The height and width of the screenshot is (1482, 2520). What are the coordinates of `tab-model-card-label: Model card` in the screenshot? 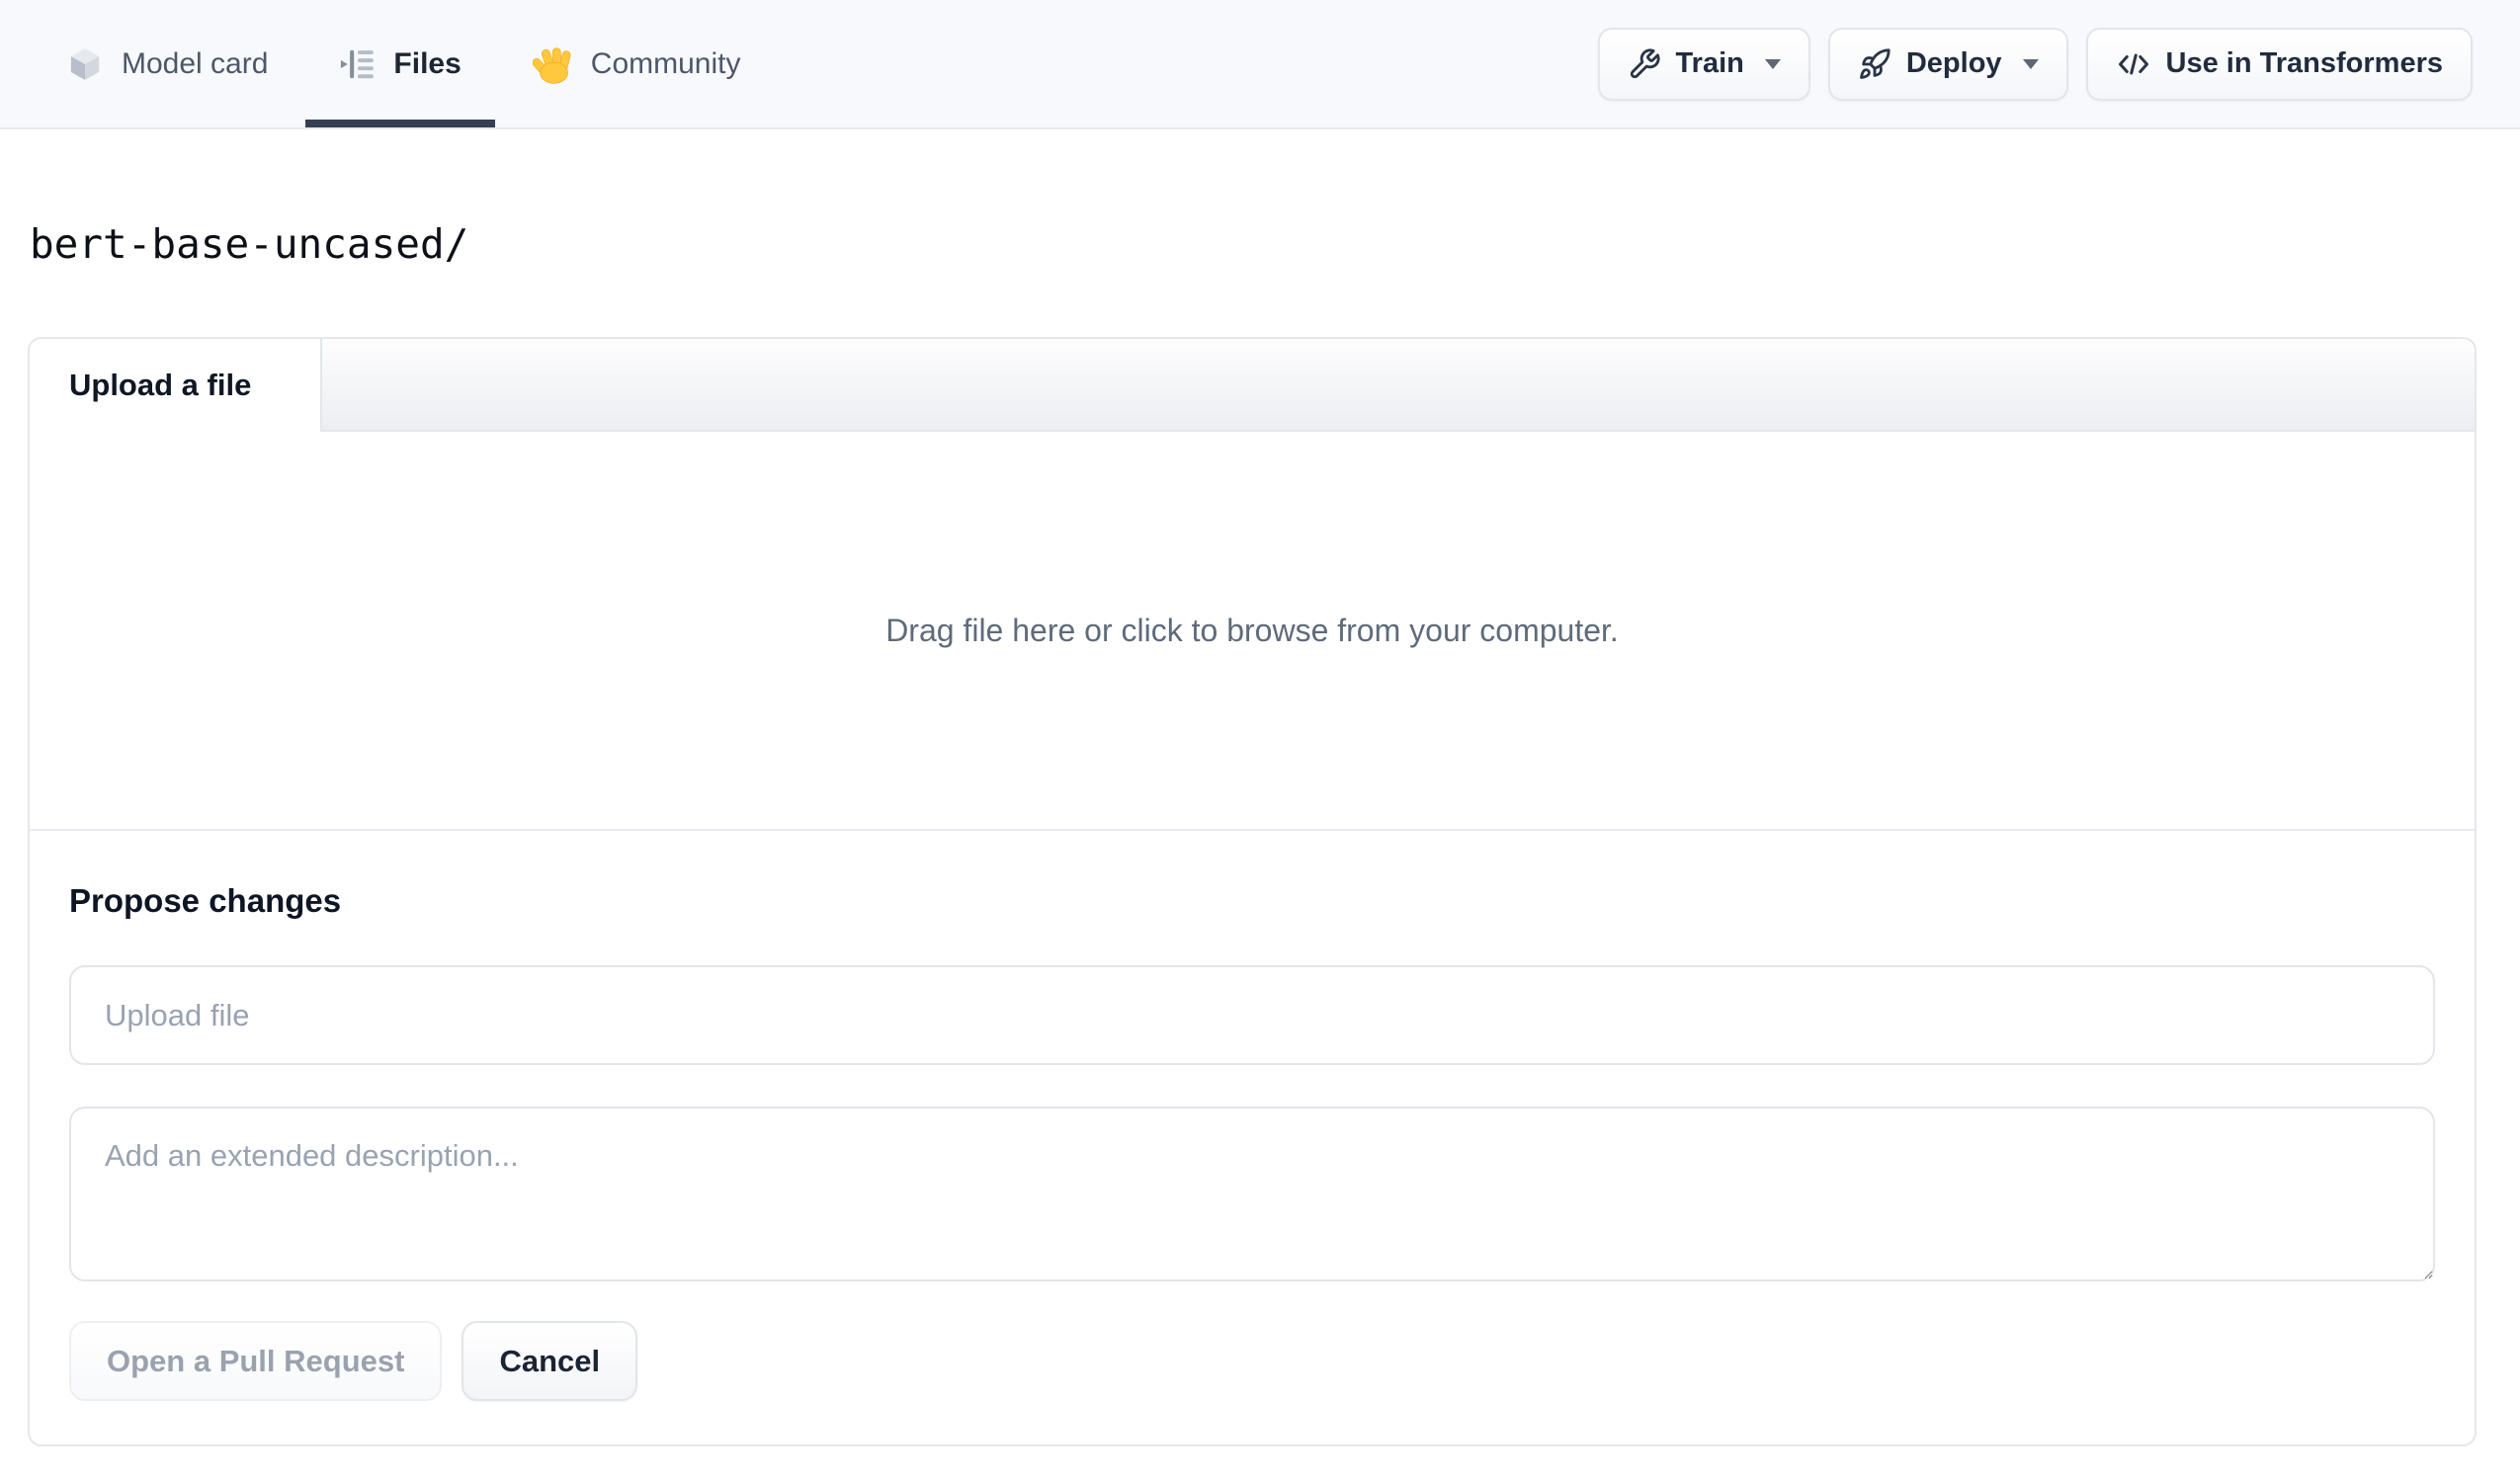 It's located at (195, 63).